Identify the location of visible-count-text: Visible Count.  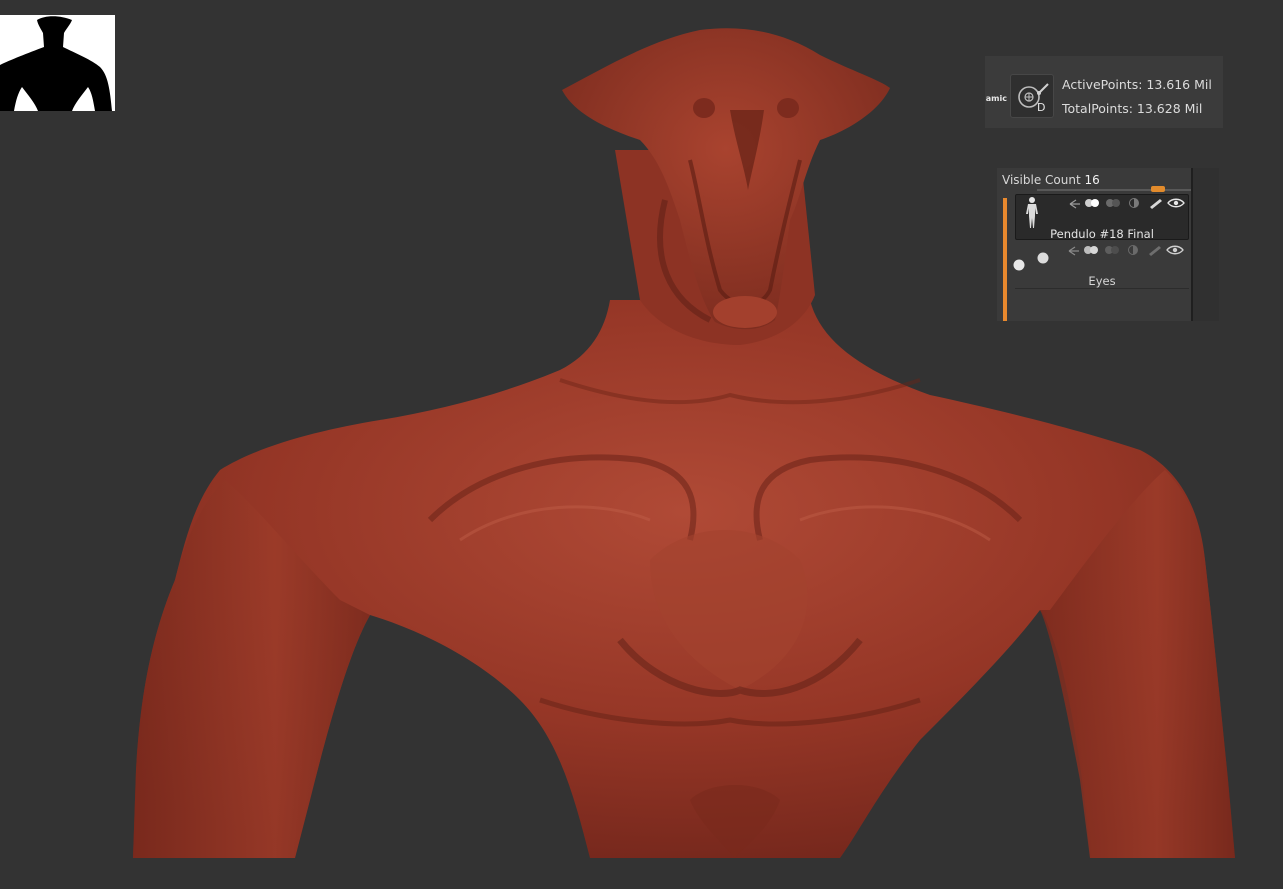
(1041, 180).